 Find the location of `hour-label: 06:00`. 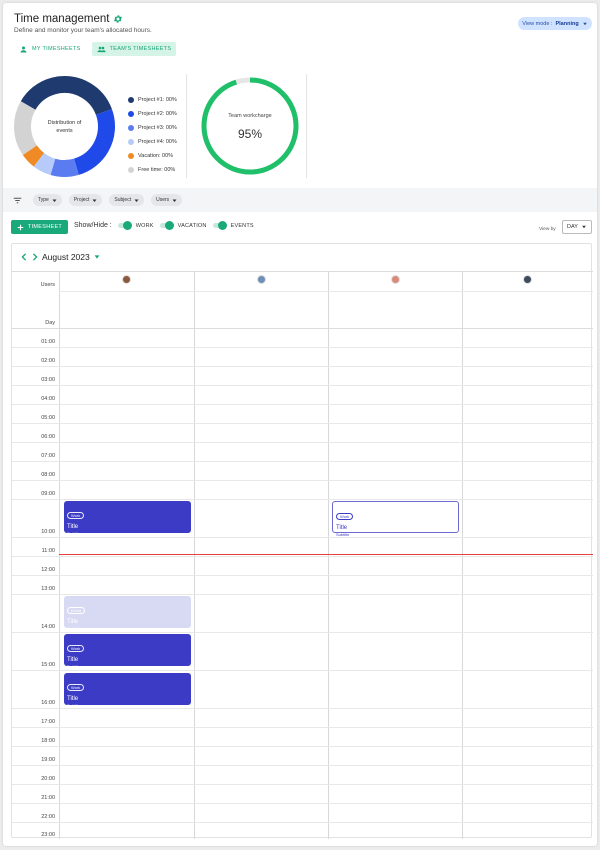

hour-label: 06:00 is located at coordinates (48, 437).